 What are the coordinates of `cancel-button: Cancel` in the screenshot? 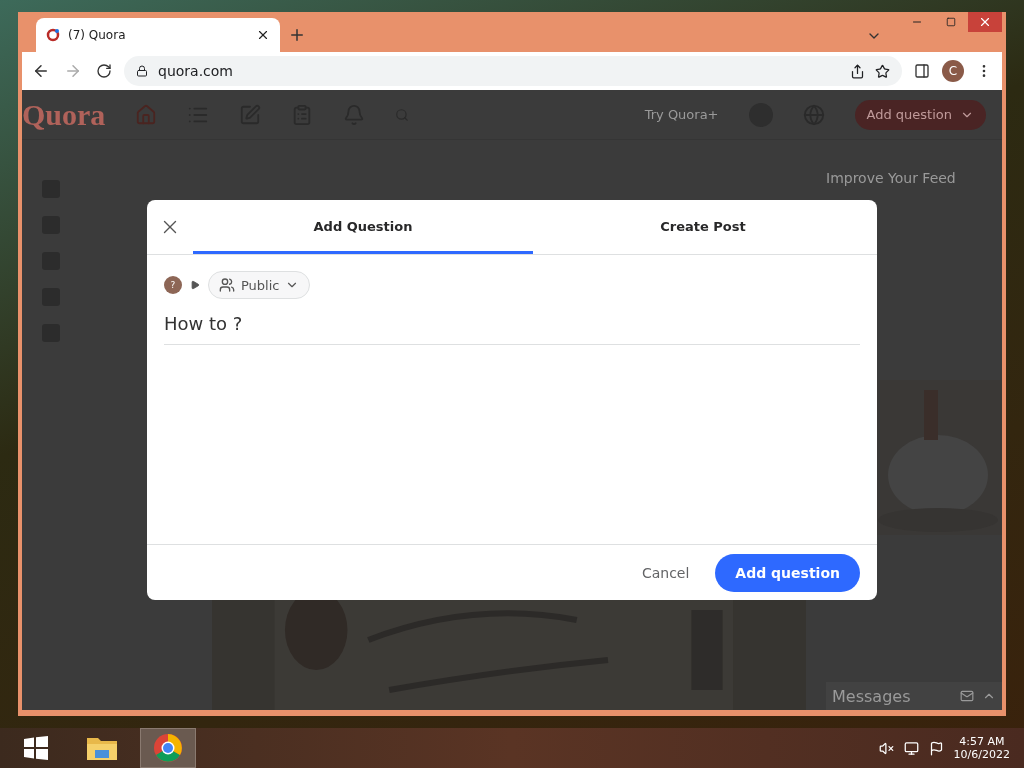 It's located at (665, 572).